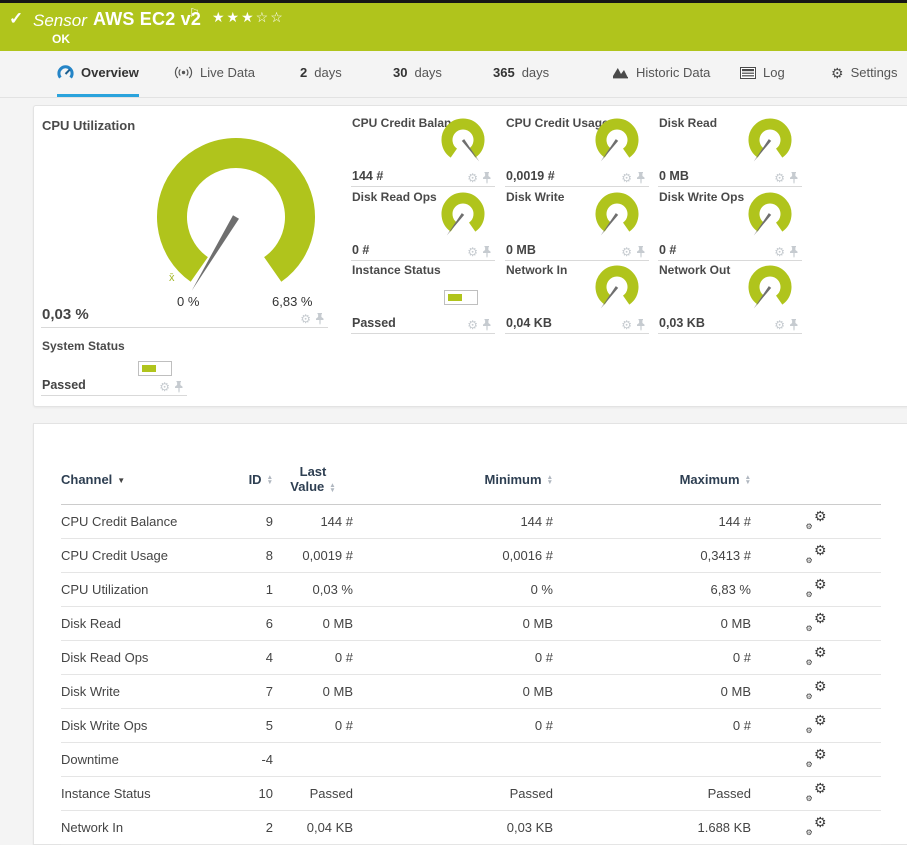 This screenshot has width=907, height=845. Describe the element at coordinates (136, 555) in the screenshot. I see `cell-channel: CPU Credit Usage` at that location.